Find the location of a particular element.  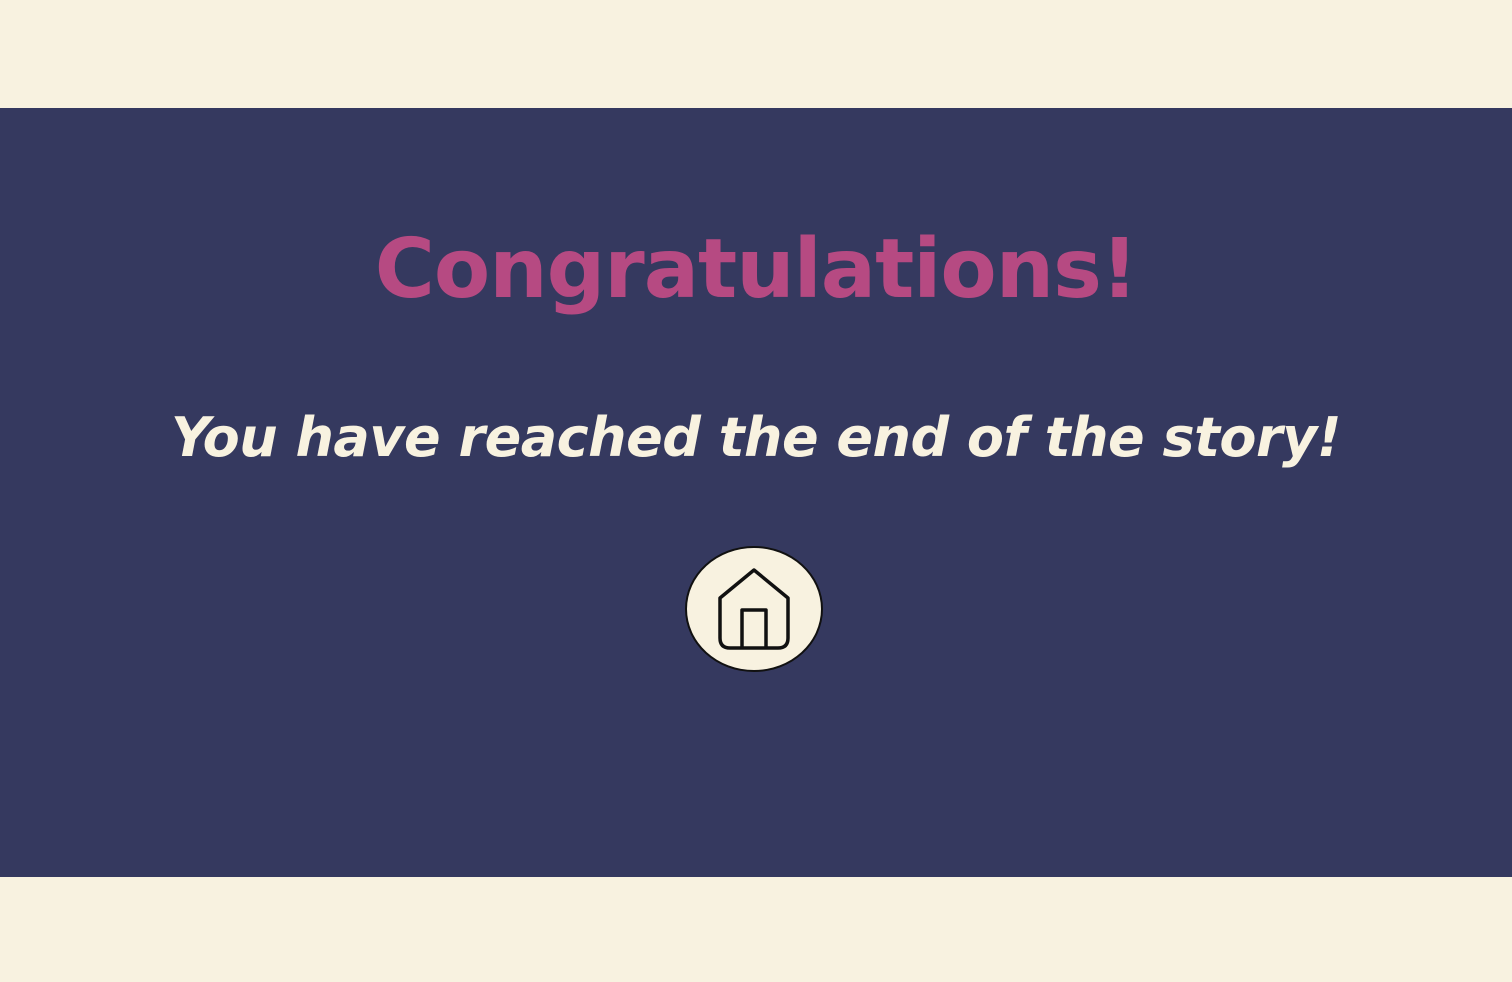

end-of-story-message: You have reached the end of the story! is located at coordinates (756, 437).